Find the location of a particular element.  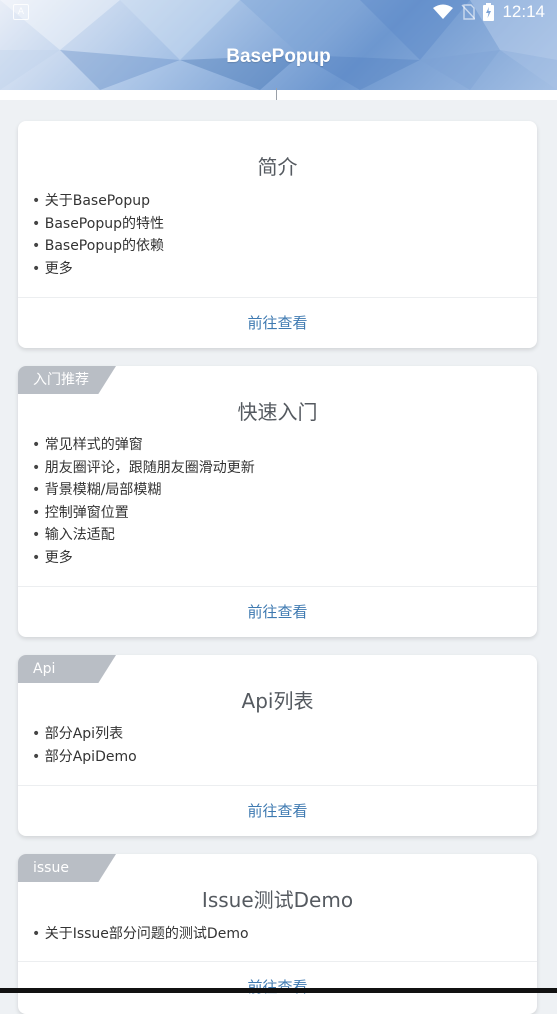

app-title: BasePopup is located at coordinates (278, 56).